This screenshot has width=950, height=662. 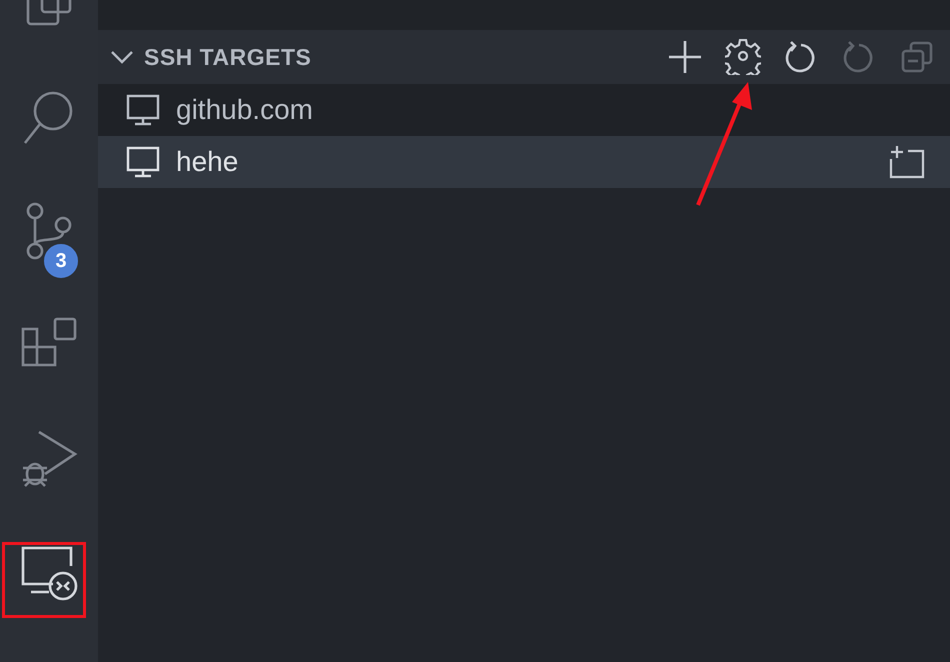 What do you see at coordinates (61, 261) in the screenshot?
I see `count-badge: 3` at bounding box center [61, 261].